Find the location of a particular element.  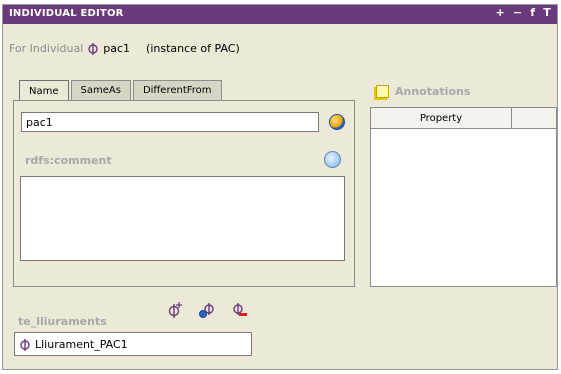

list-item: Lliurament_PAC1 is located at coordinates (73, 344).